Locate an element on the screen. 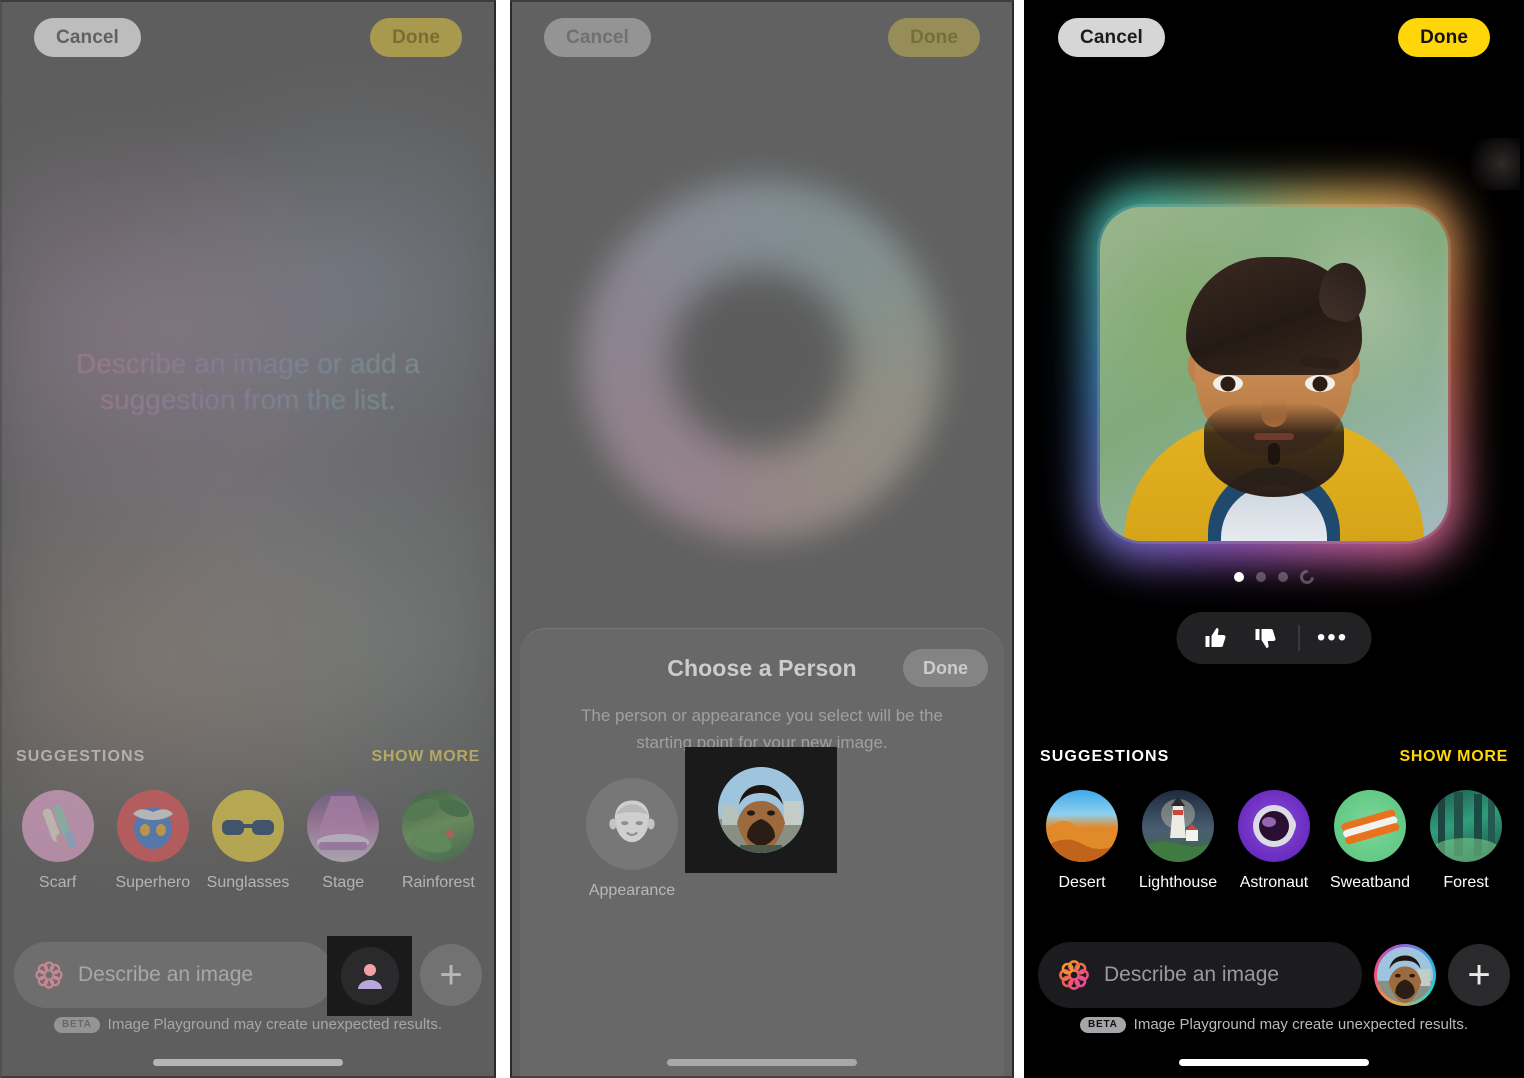 This screenshot has height=1078, width=1524. edge-glow is located at coordinates (1490, 164).